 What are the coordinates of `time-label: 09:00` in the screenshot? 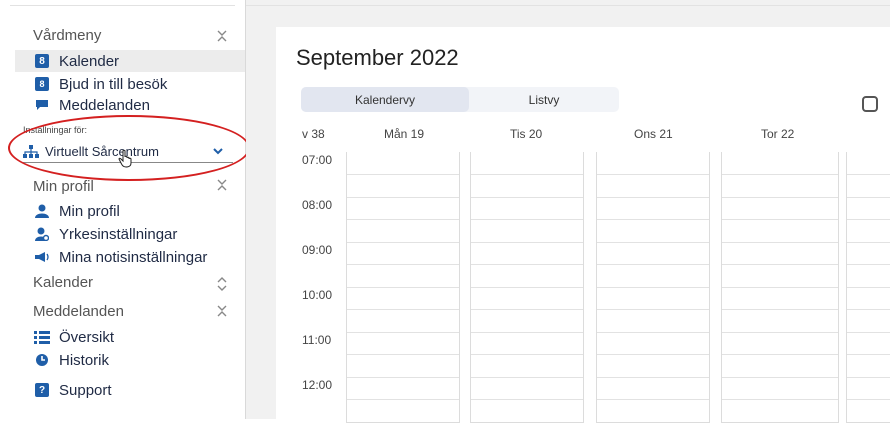 It's located at (317, 250).